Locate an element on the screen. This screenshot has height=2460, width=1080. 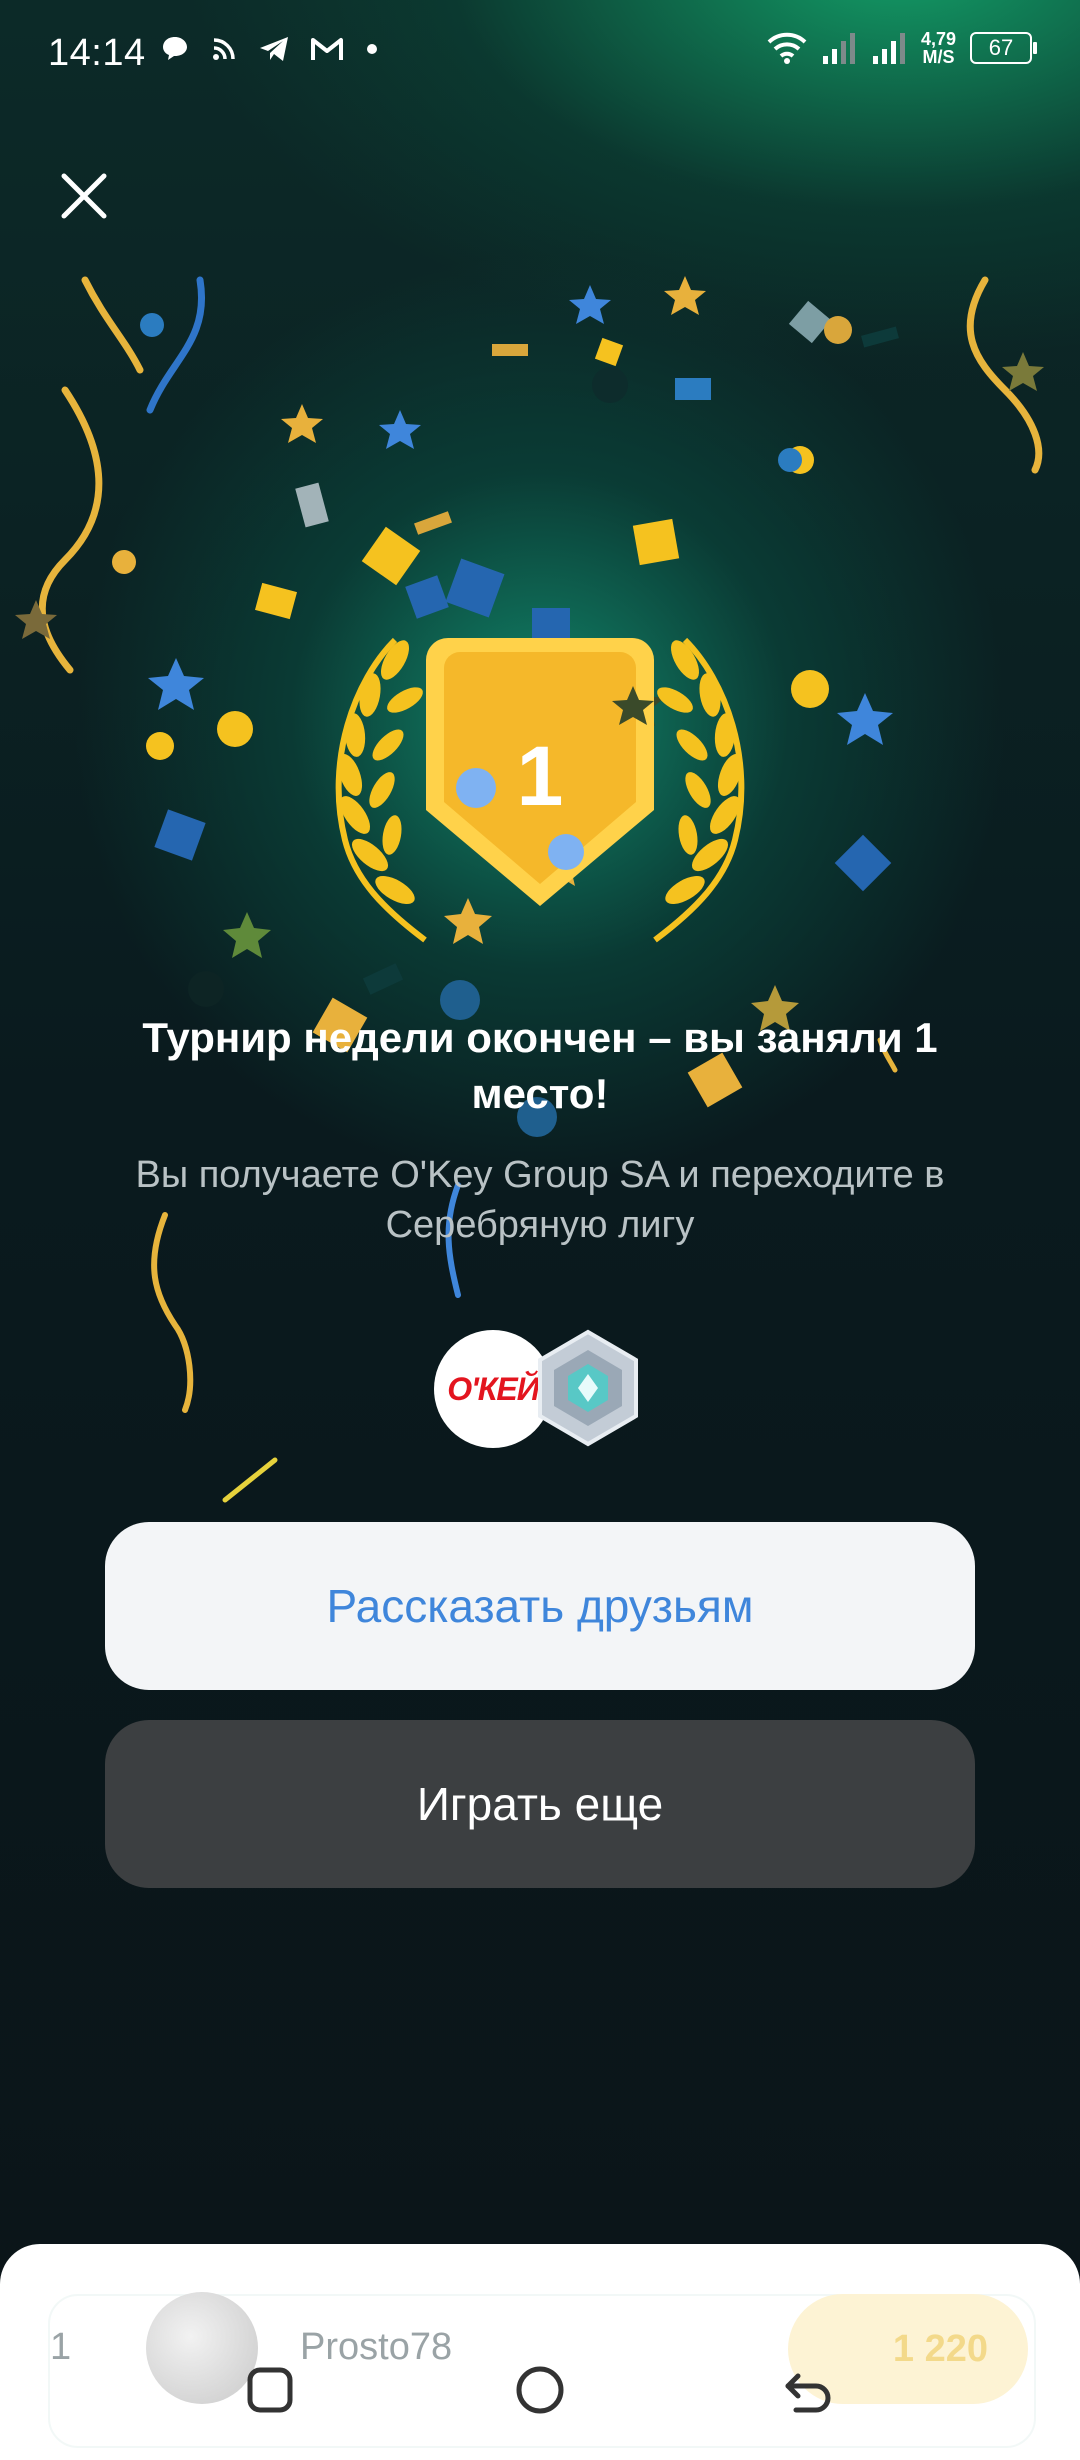
medal-rank: 1 is located at coordinates (540, 776).